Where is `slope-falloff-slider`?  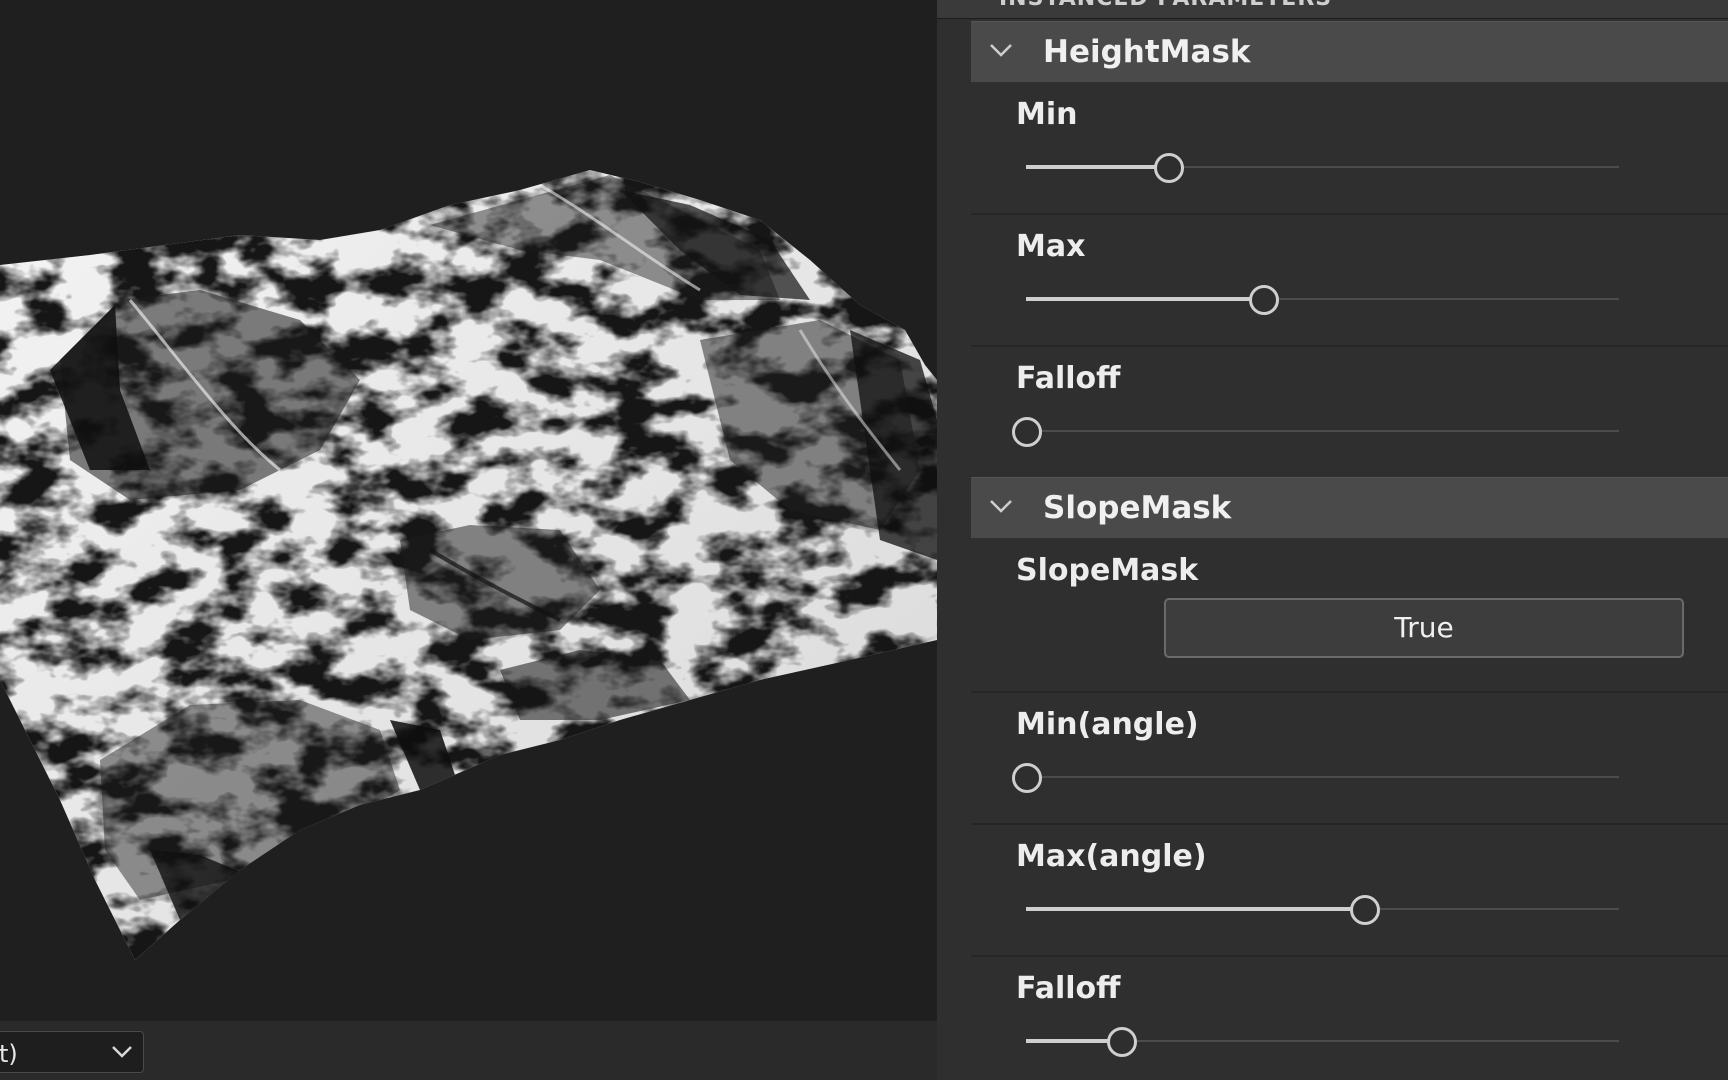 slope-falloff-slider is located at coordinates (1322, 1042).